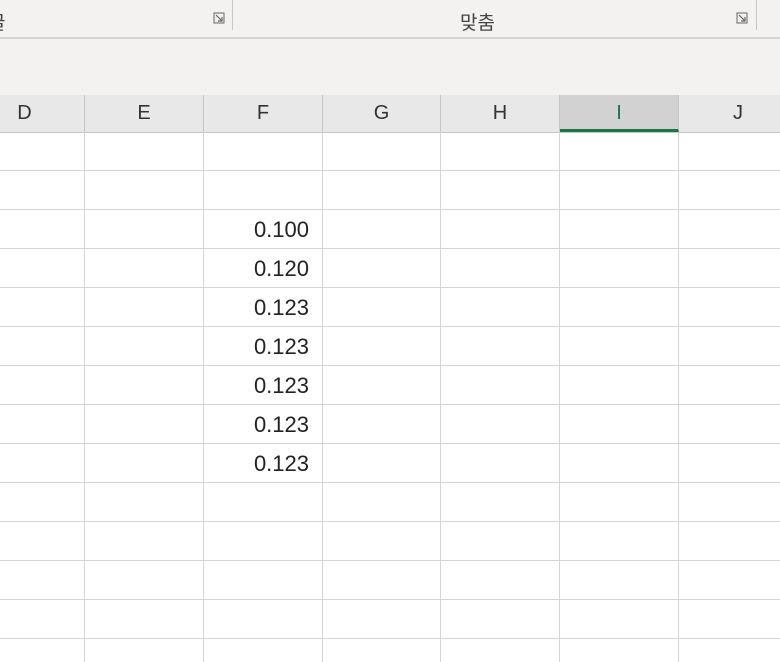  What do you see at coordinates (263, 113) in the screenshot?
I see `column-header-f: F` at bounding box center [263, 113].